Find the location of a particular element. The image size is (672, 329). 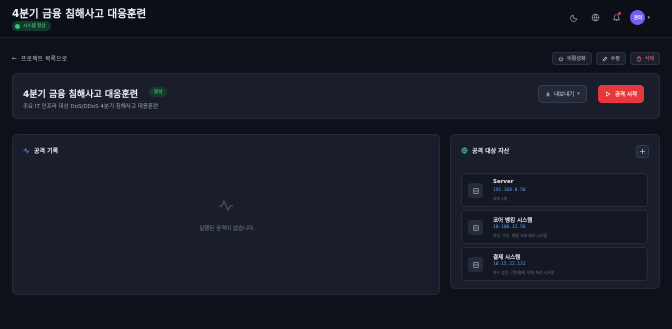

project-actions: 비활성화 수정 삭제 is located at coordinates (606, 58).